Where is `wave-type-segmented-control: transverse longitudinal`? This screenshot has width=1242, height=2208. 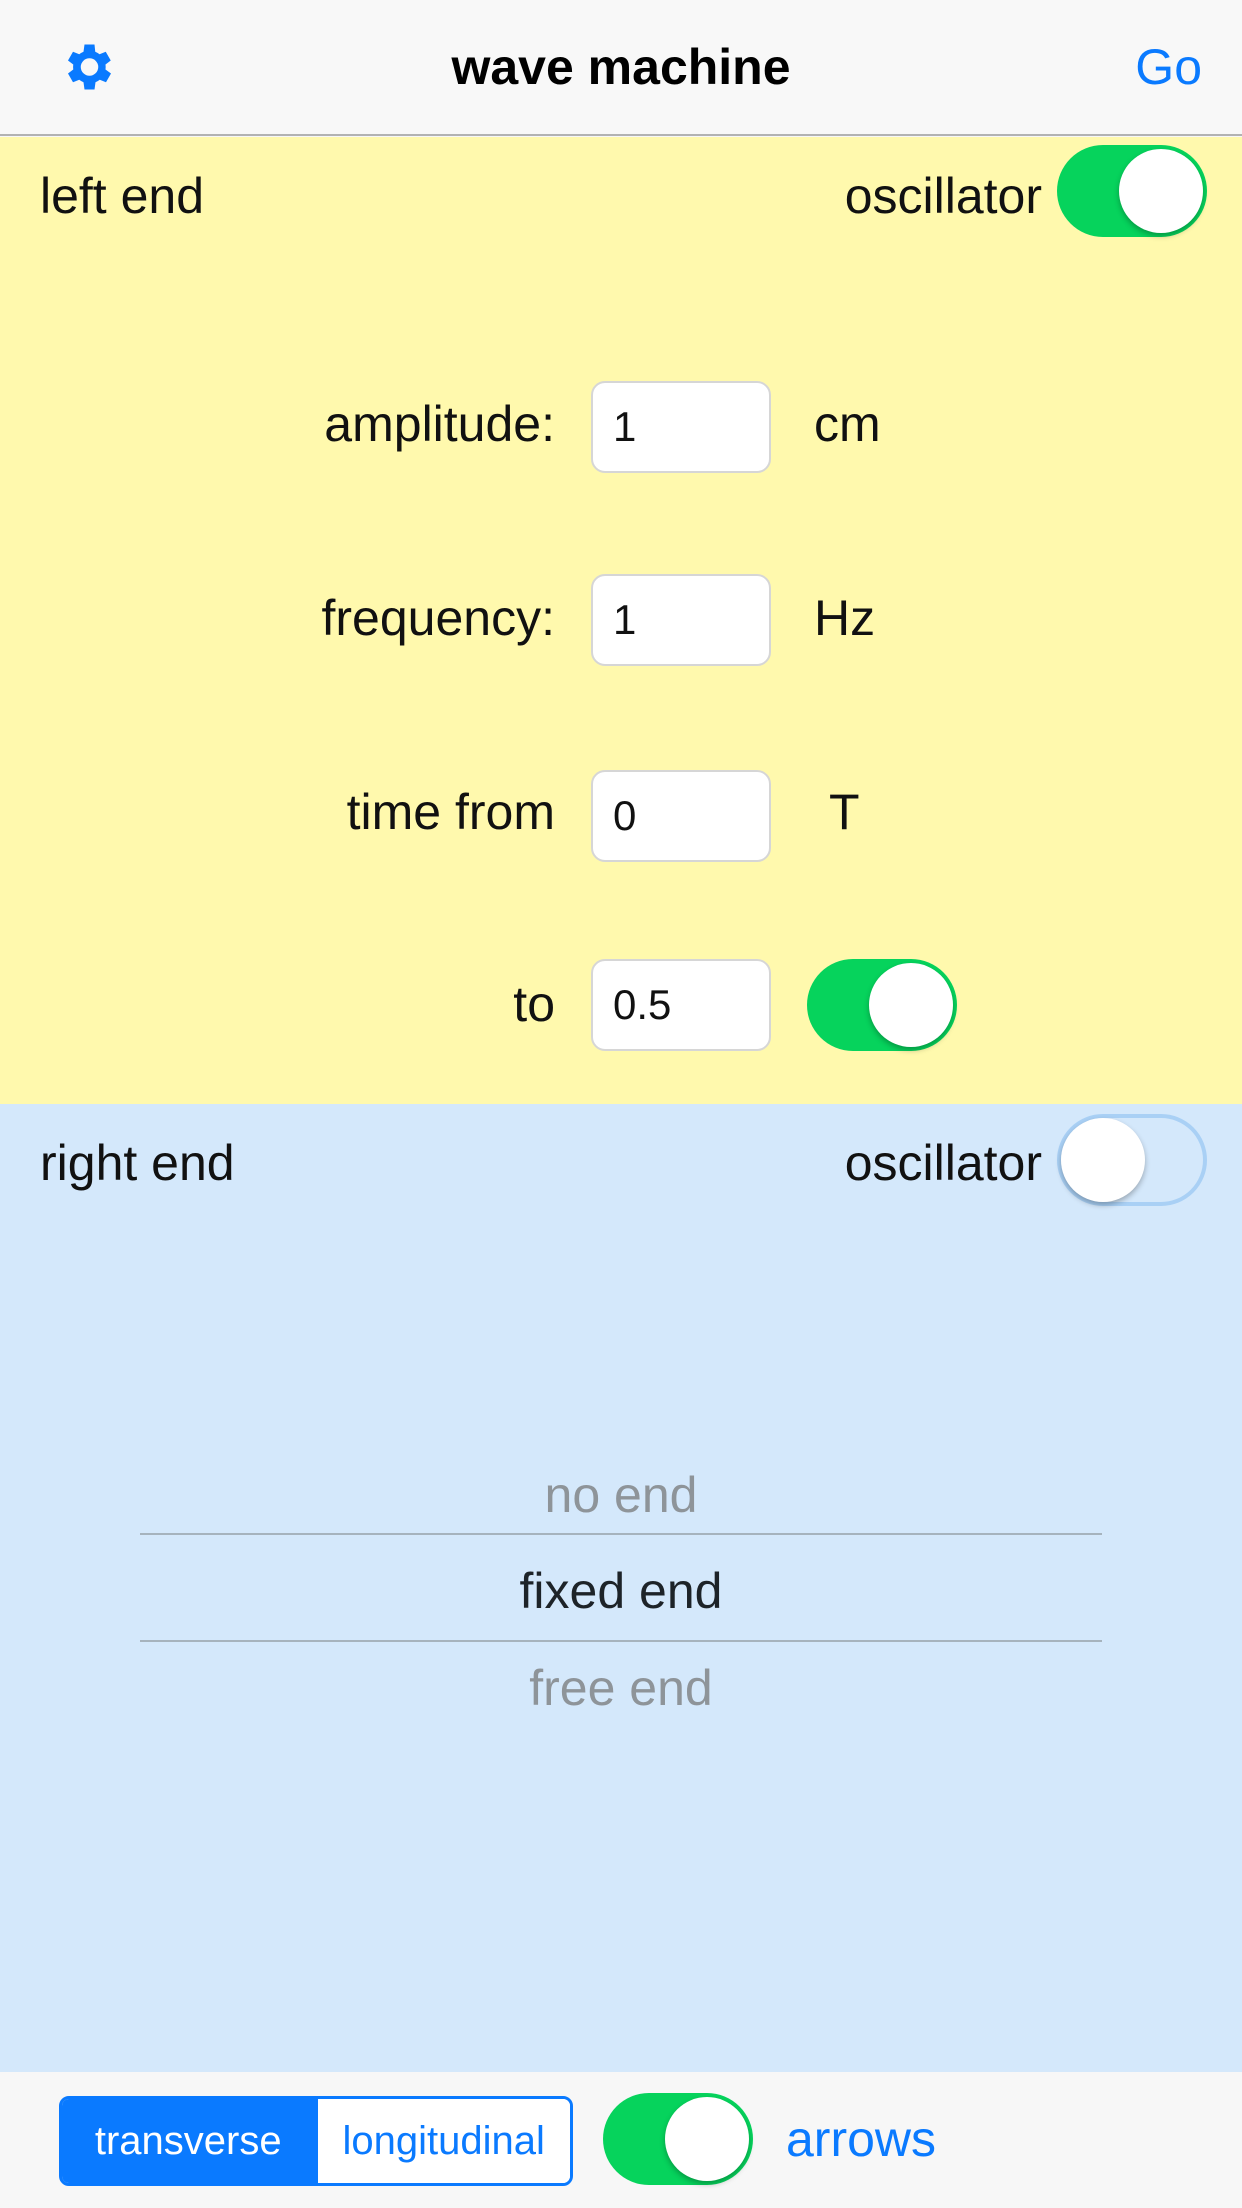 wave-type-segmented-control: transverse longitudinal is located at coordinates (316, 2141).